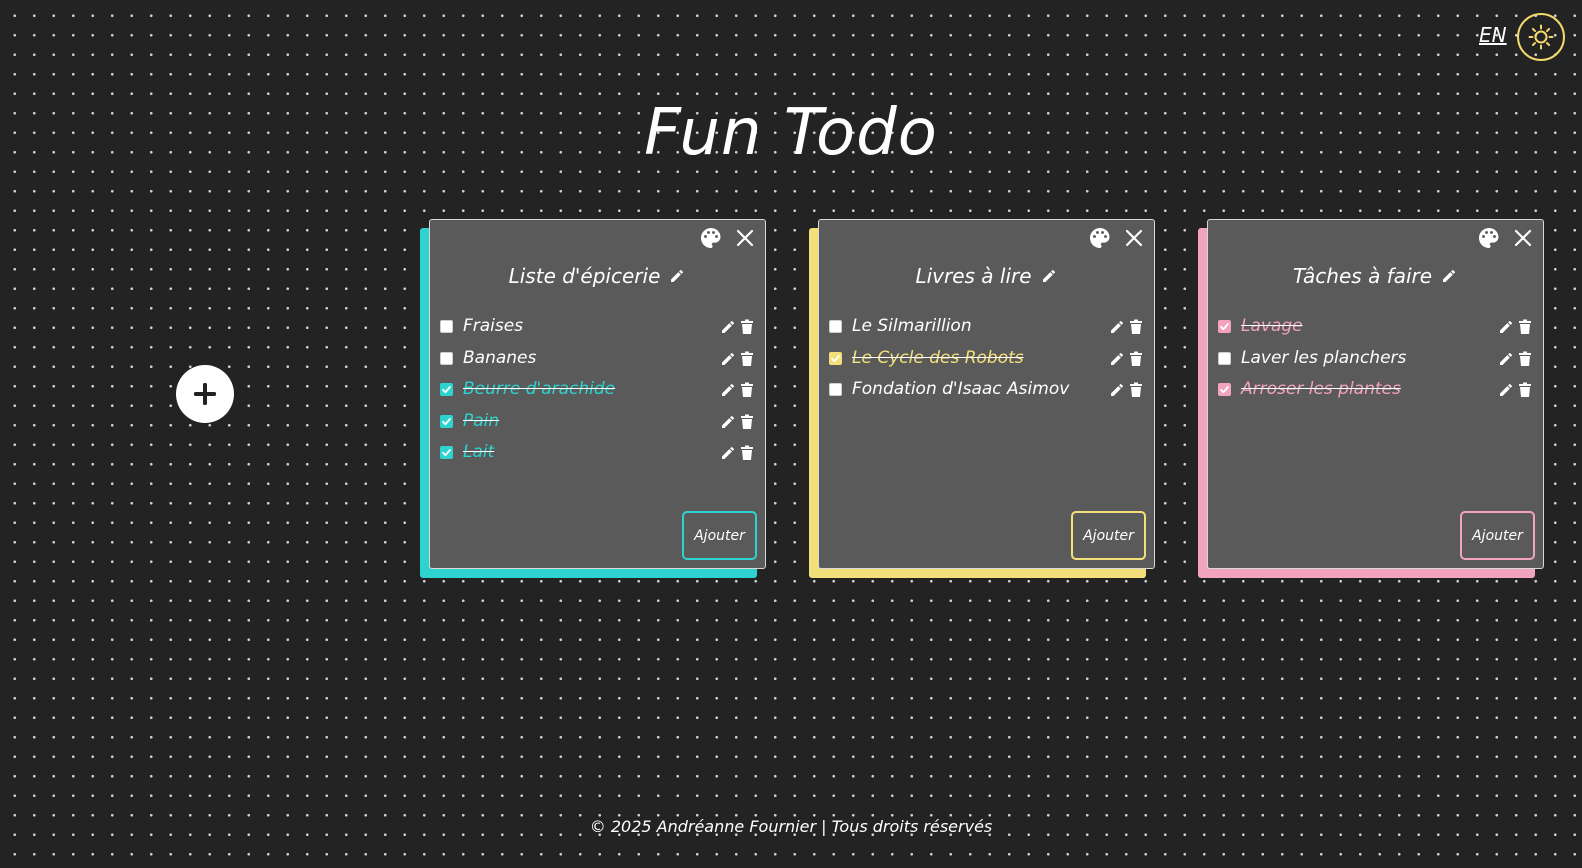 The image size is (1582, 868). I want to click on todo-item-text: Le Cycle des Robots, so click(938, 357).